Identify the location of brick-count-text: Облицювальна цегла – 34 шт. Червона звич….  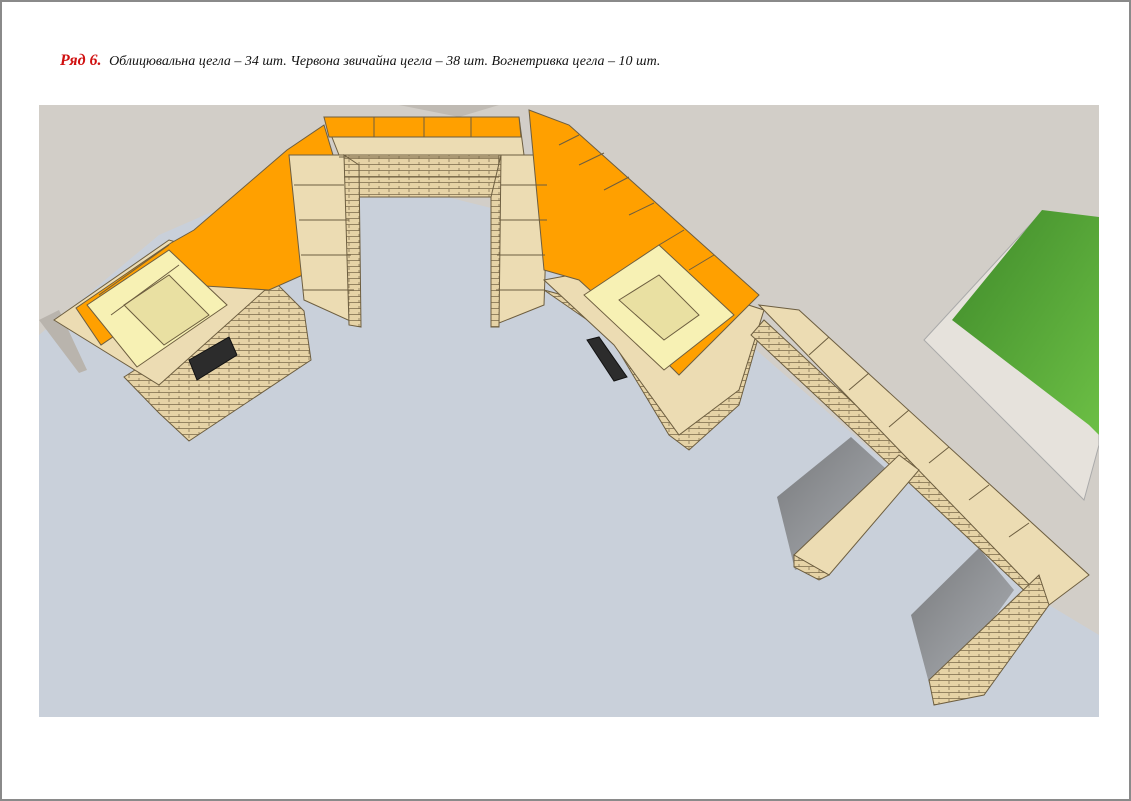
(385, 61).